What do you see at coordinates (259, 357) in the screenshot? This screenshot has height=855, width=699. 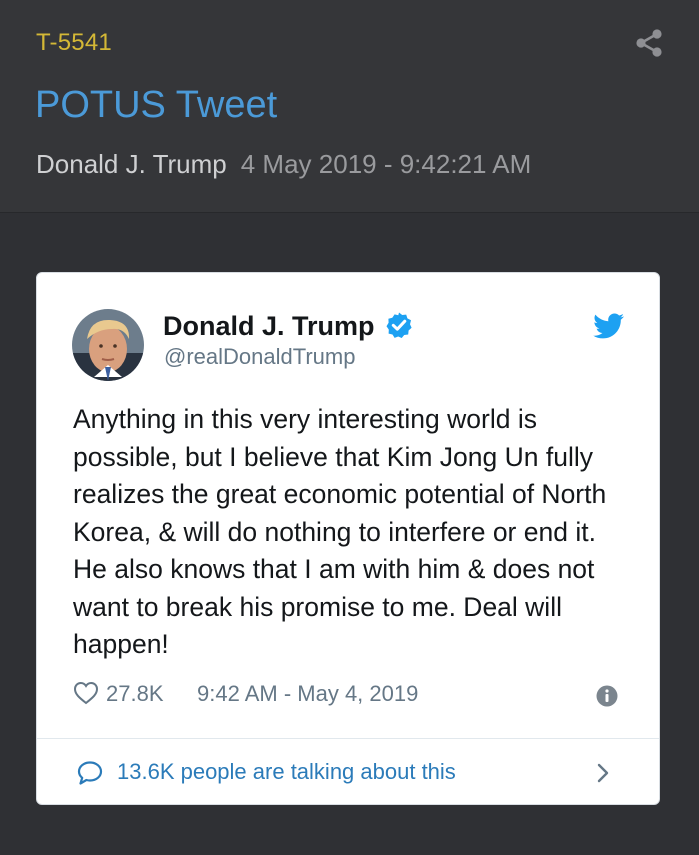 I see `tweet-handle: @realDonaldTrump` at bounding box center [259, 357].